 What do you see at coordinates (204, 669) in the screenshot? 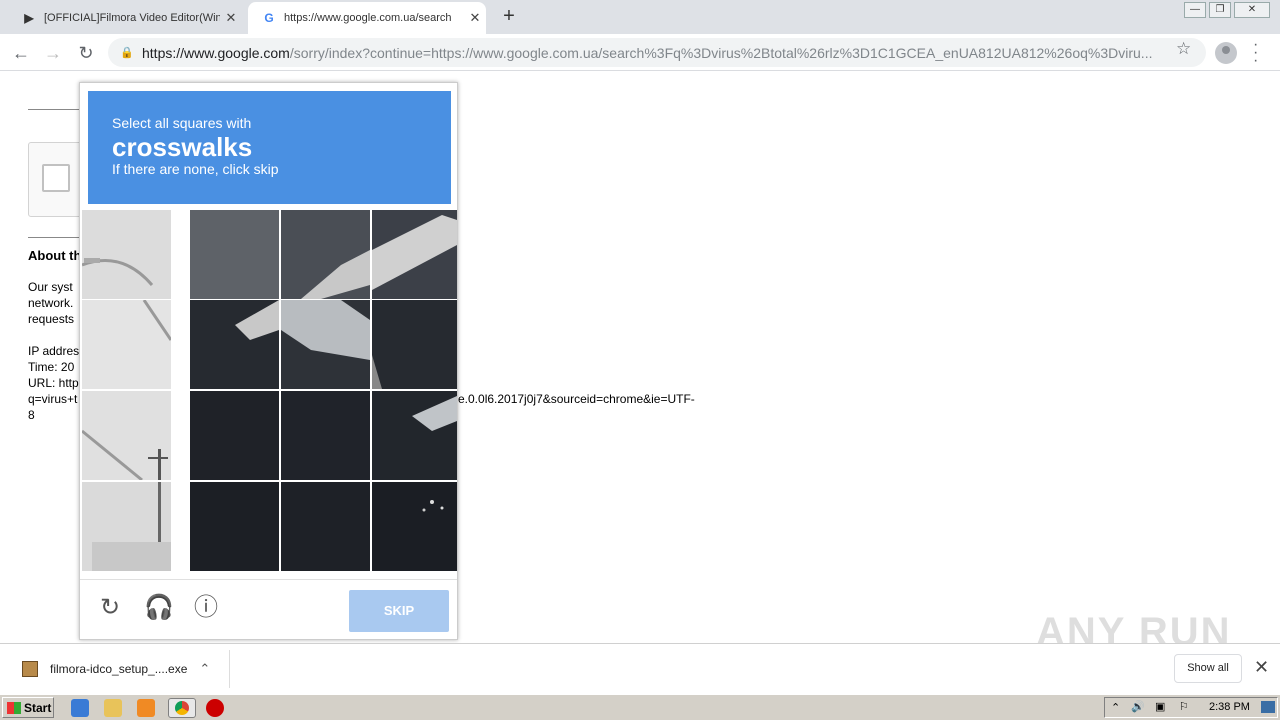
I see `chevron-up-icon: ⌃` at bounding box center [204, 669].